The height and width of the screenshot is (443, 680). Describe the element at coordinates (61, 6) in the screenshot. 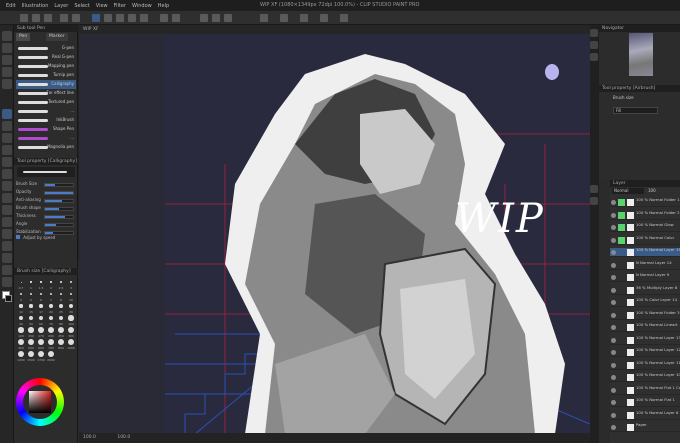

I see `menu-layer: Layer` at that location.